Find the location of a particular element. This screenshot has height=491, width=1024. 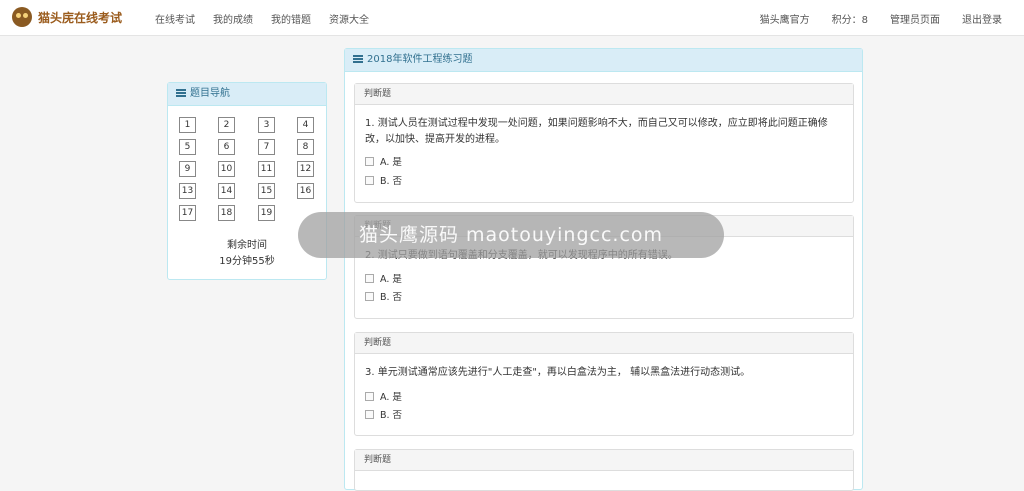

question-number-button: 10 is located at coordinates (226, 169).